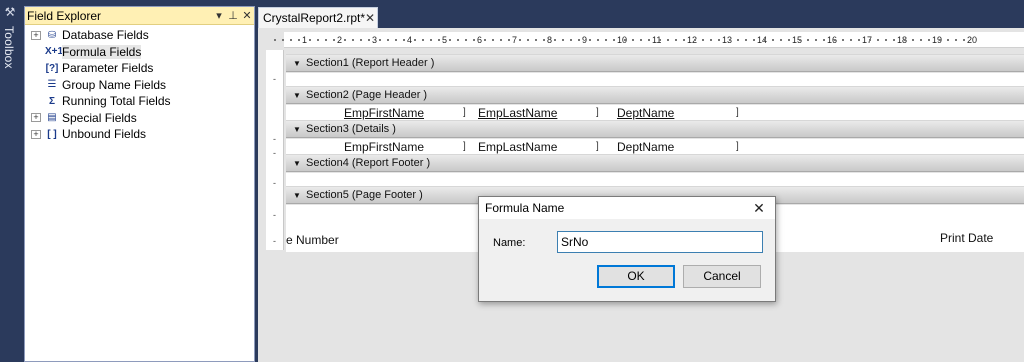 This screenshot has height=362, width=1024. I want to click on ruler-number: 5, so click(445, 40).